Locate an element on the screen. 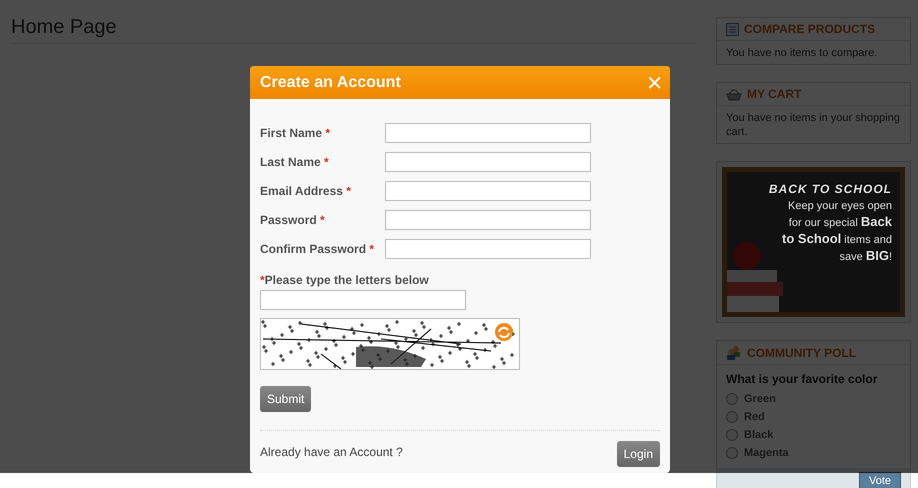  vote-button: Vote is located at coordinates (879, 480).